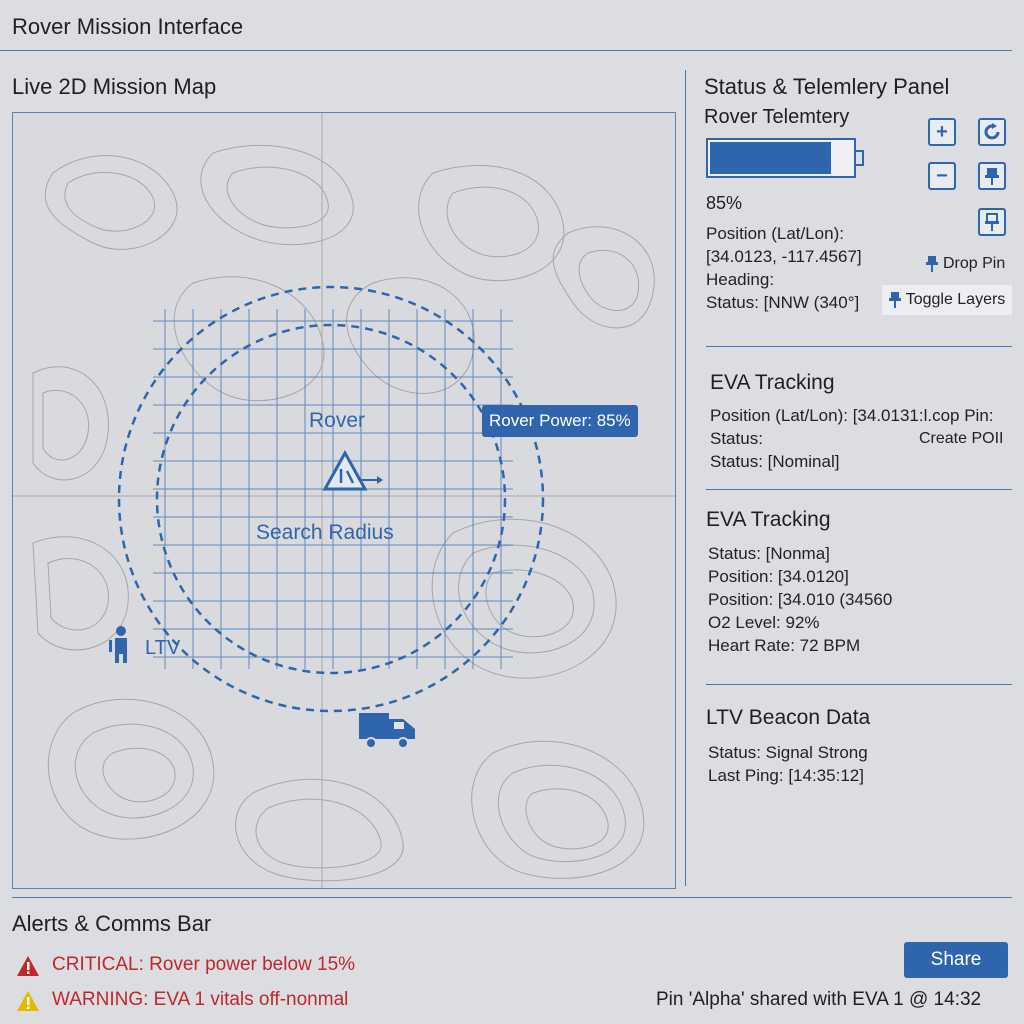  Describe the element at coordinates (784, 256) in the screenshot. I see `position-value: [34.0123, -117.4567]` at that location.